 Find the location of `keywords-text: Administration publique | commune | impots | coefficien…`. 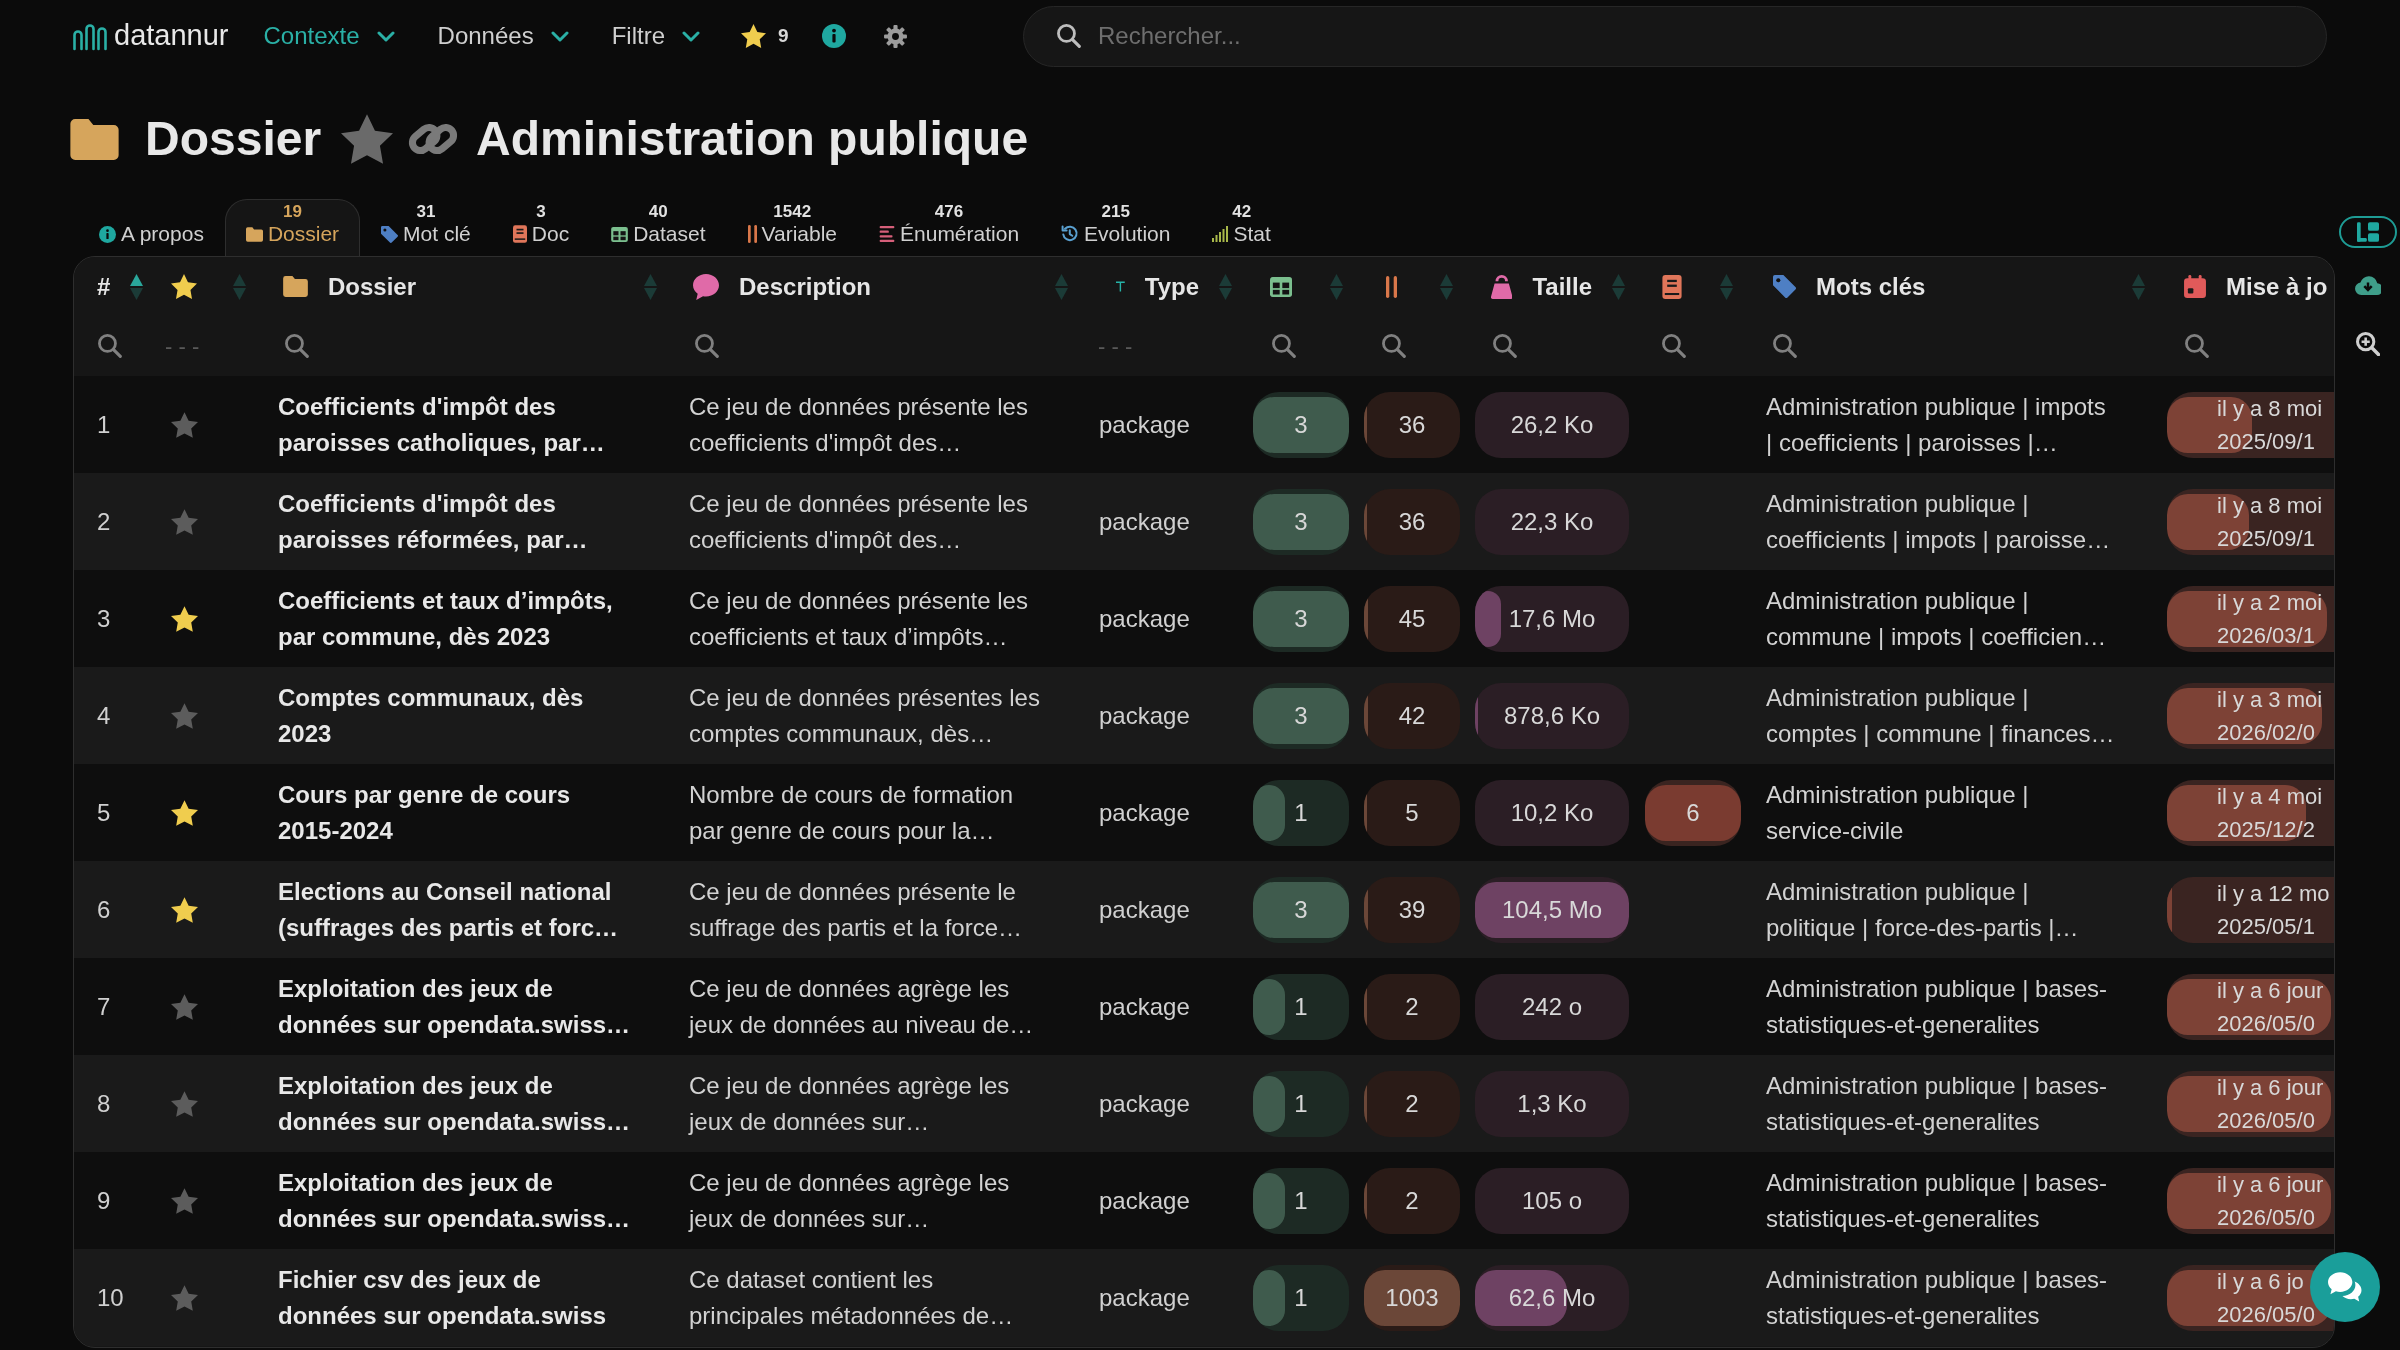

keywords-text: Administration publique | commune | impots | coefficien… is located at coordinates (1937, 618).